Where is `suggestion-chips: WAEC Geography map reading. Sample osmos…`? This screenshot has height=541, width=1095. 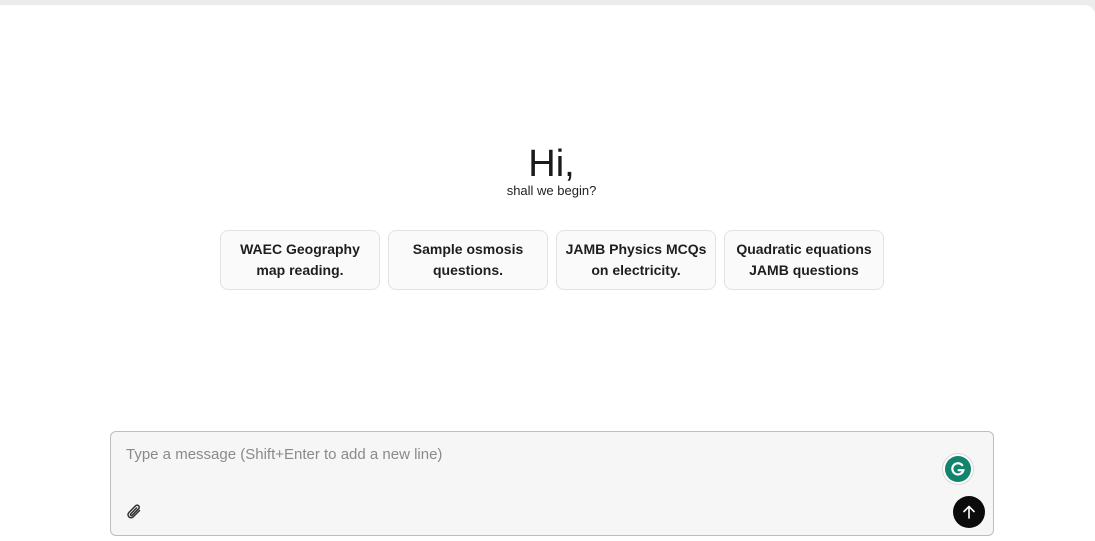 suggestion-chips: WAEC Geography map reading. Sample osmos… is located at coordinates (552, 260).